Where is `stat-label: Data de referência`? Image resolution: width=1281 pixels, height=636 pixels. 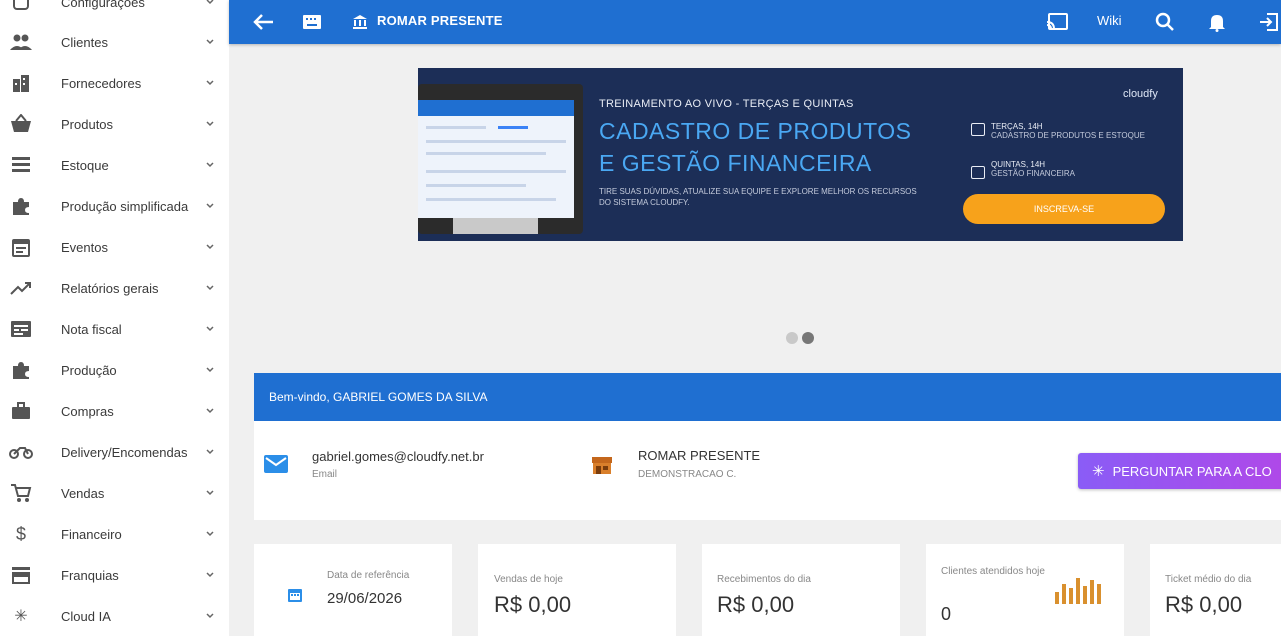
stat-label: Data de referência is located at coordinates (368, 575).